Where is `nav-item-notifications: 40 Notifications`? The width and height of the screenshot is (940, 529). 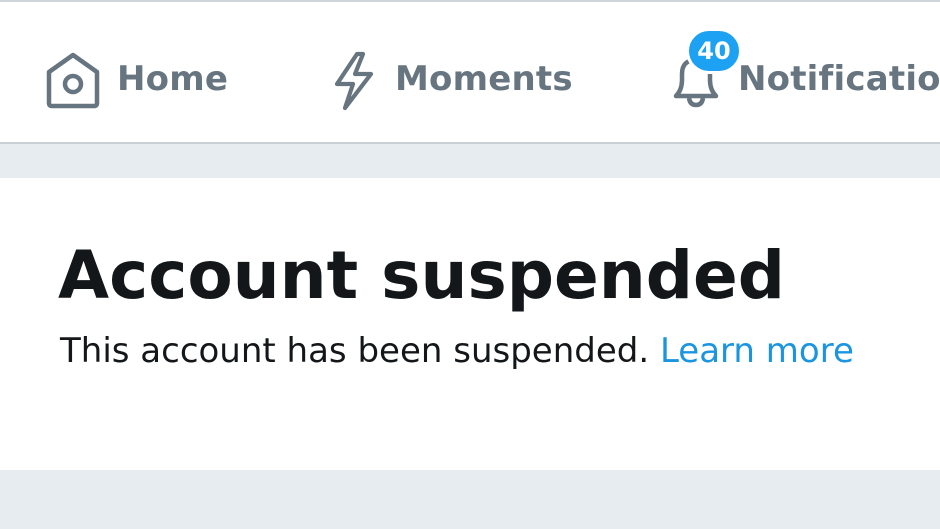 nav-item-notifications: 40 Notifications is located at coordinates (802, 72).